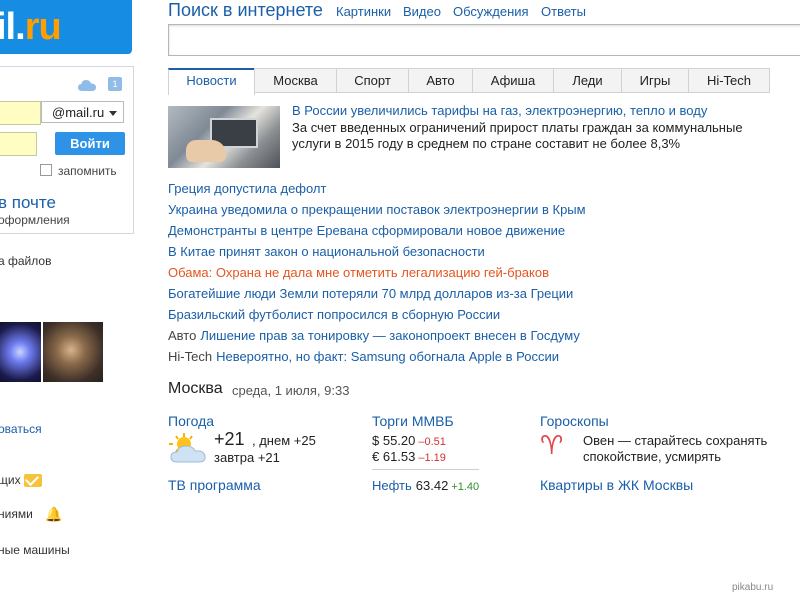  Describe the element at coordinates (552, 445) in the screenshot. I see `aries-icon: ♈` at that location.